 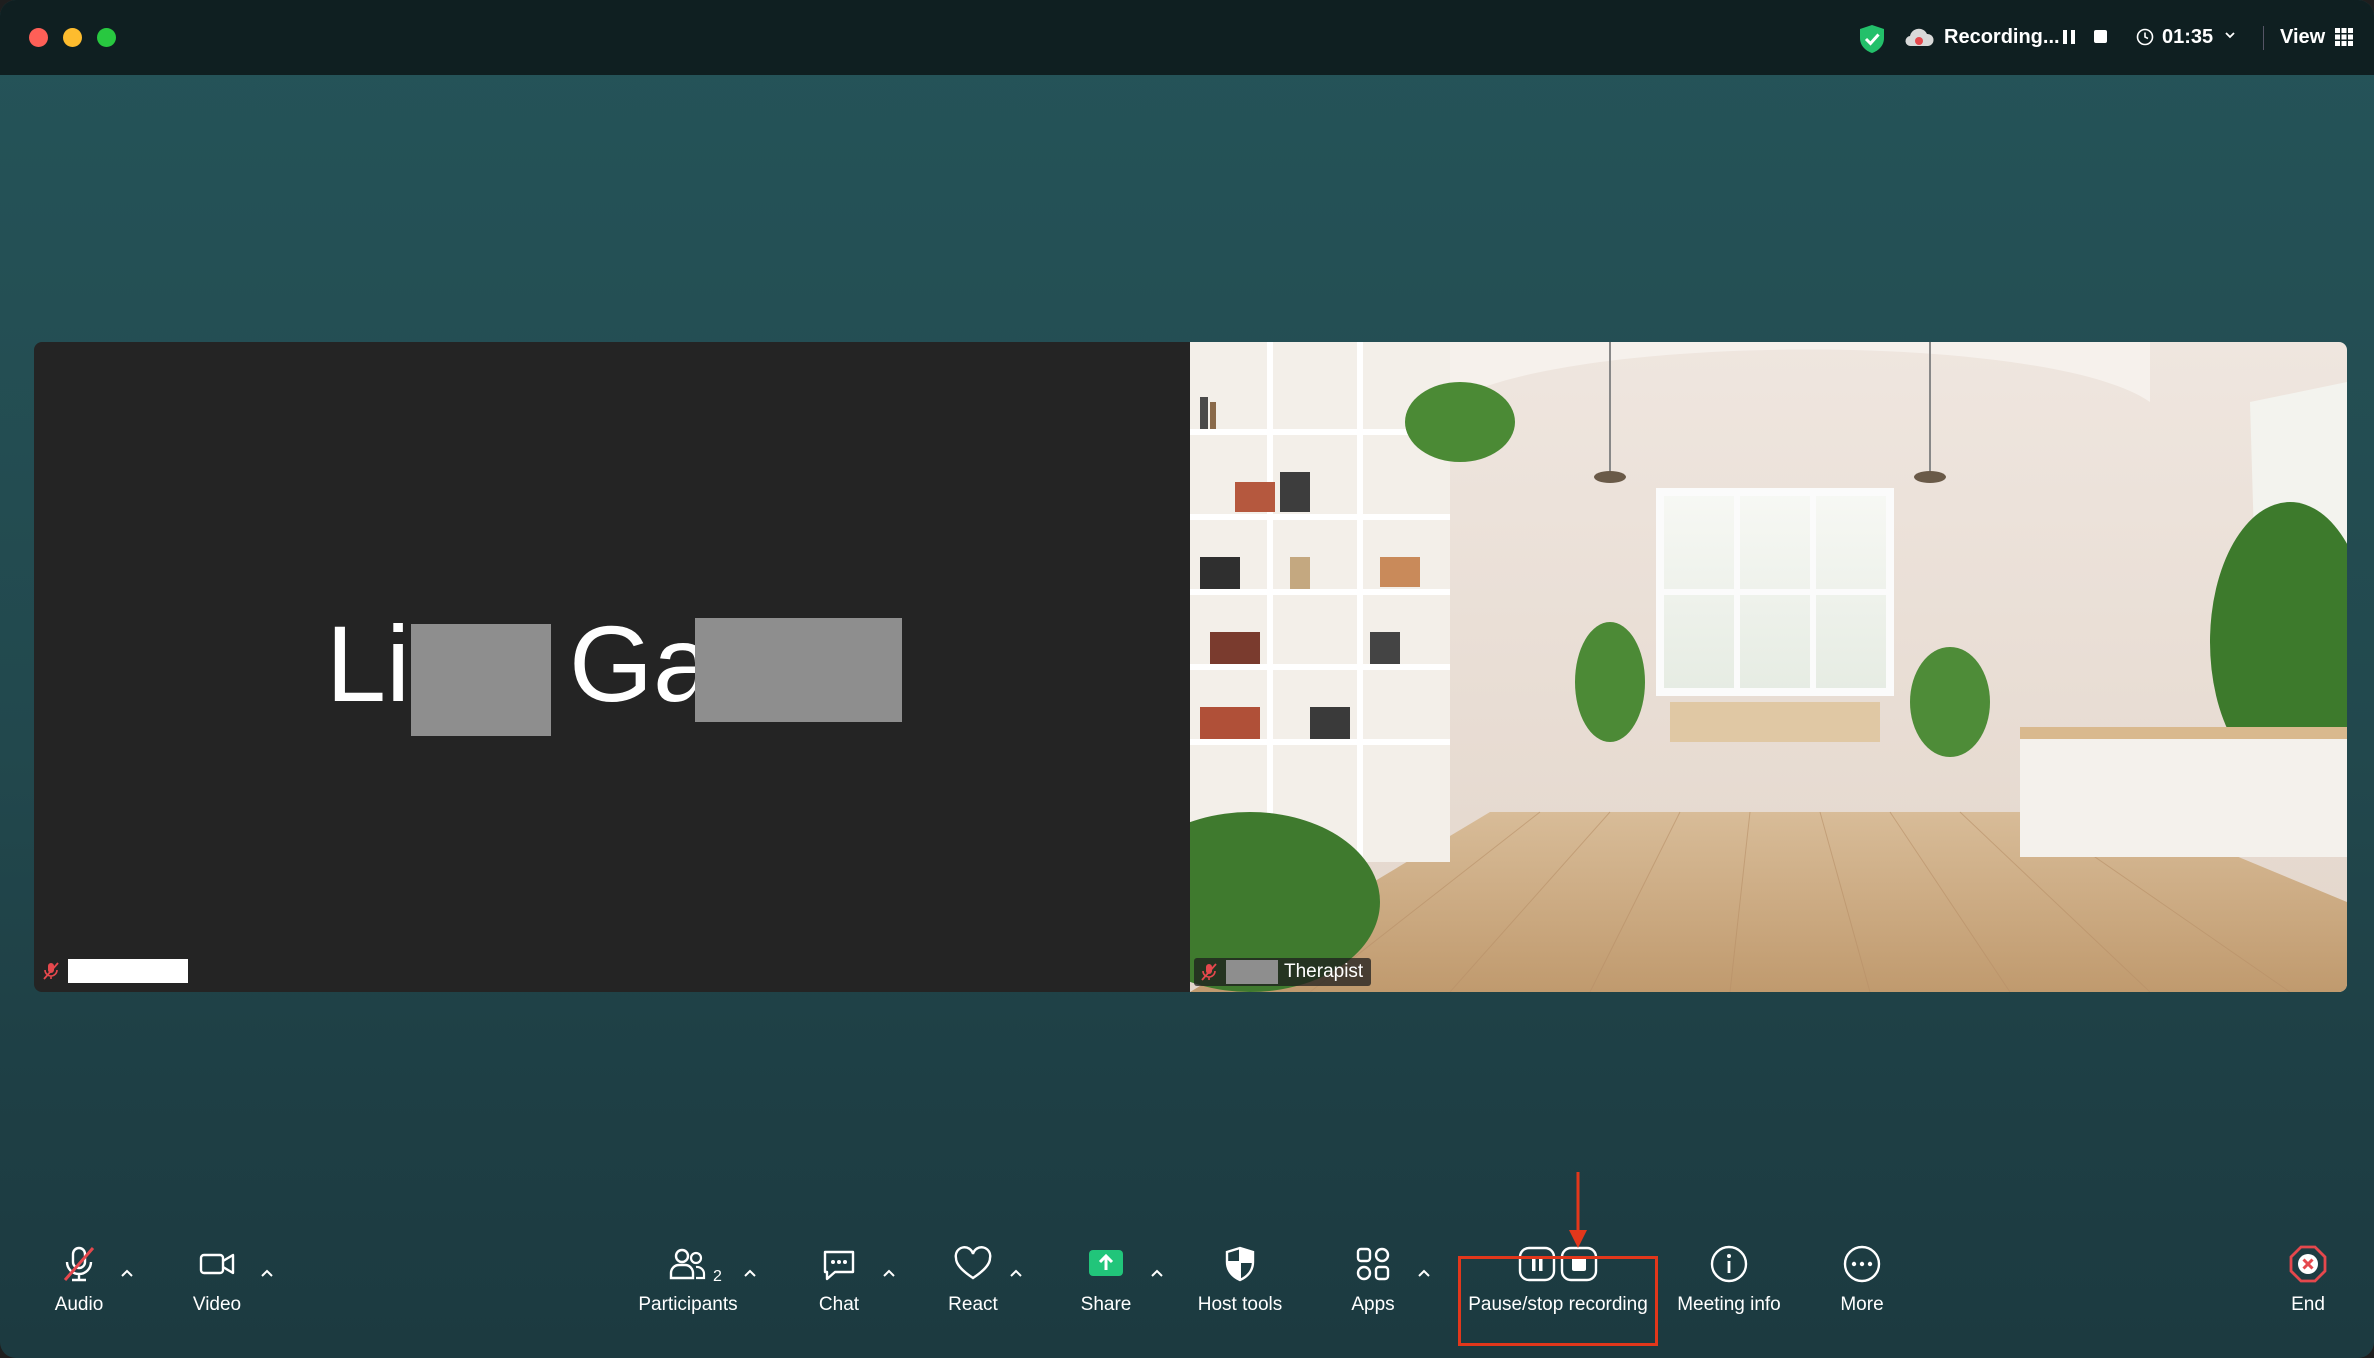 What do you see at coordinates (2302, 37) in the screenshot?
I see `view-button: View` at bounding box center [2302, 37].